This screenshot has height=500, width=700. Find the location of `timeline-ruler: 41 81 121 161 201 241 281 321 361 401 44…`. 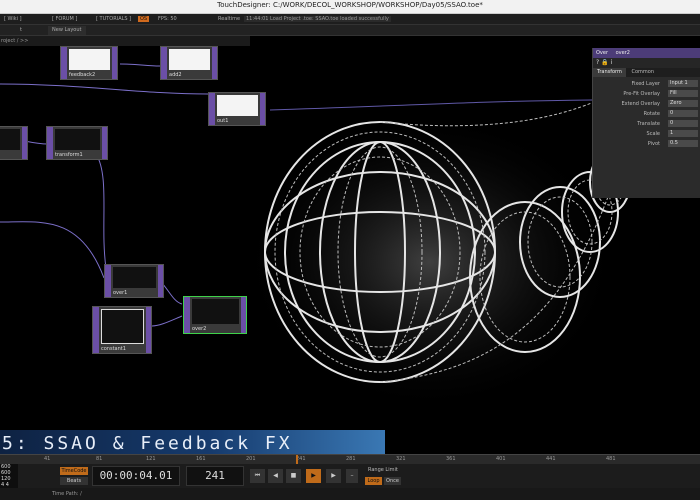

timeline-ruler: 41 81 121 161 201 241 281 321 361 401 44… is located at coordinates (350, 459).